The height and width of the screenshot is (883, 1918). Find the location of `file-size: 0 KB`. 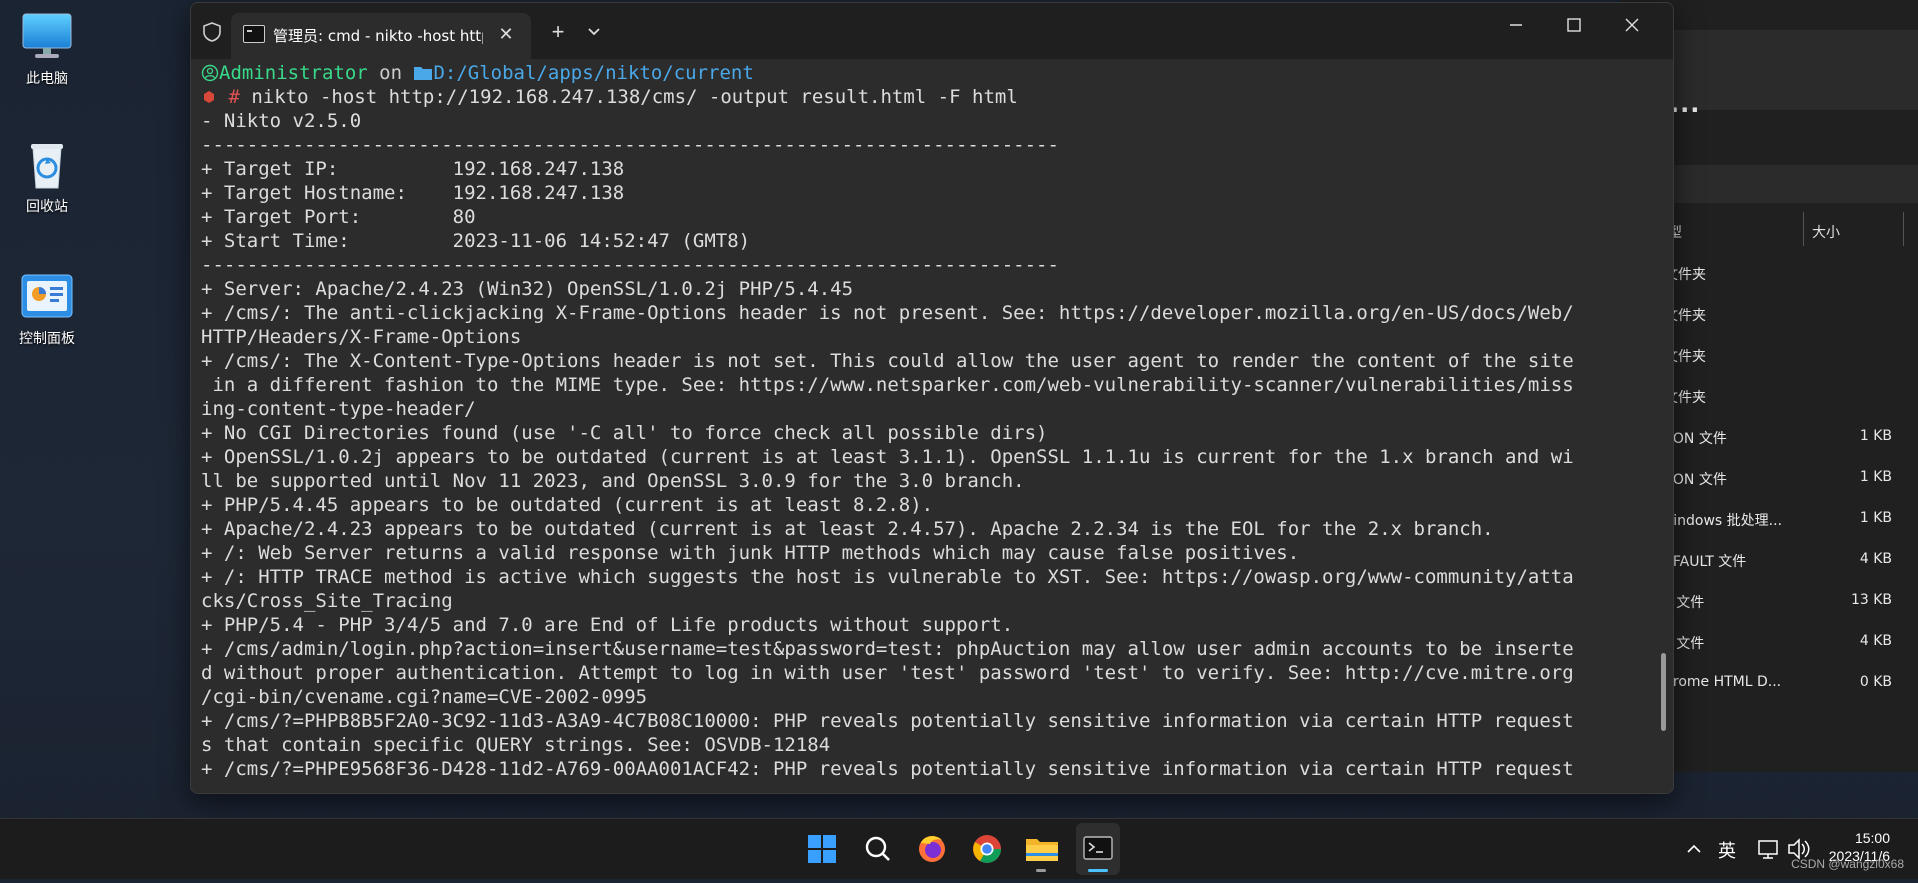

file-size: 0 KB is located at coordinates (1875, 682).